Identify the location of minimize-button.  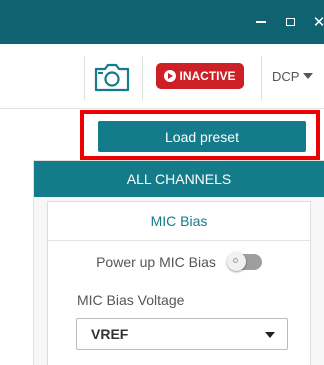
(261, 22).